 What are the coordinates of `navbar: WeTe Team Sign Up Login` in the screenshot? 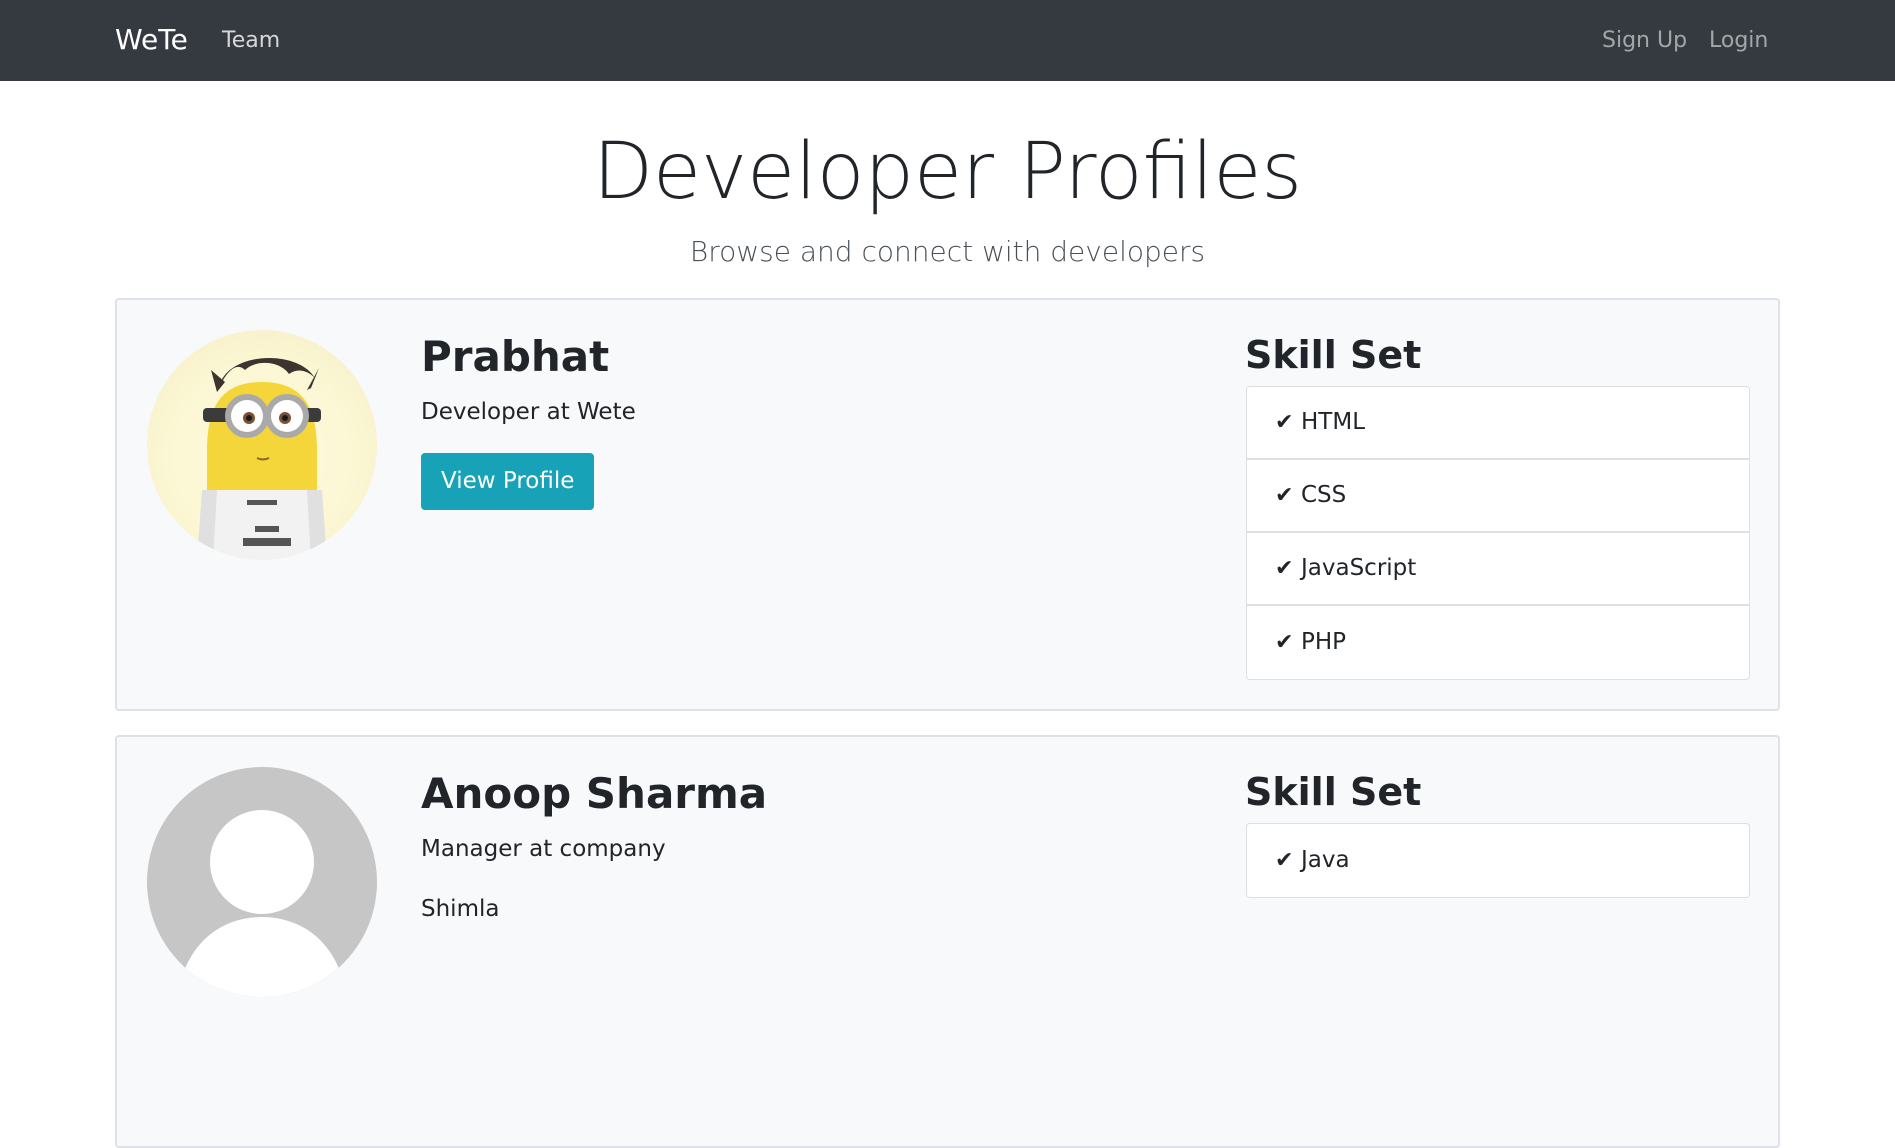 It's located at (947, 40).